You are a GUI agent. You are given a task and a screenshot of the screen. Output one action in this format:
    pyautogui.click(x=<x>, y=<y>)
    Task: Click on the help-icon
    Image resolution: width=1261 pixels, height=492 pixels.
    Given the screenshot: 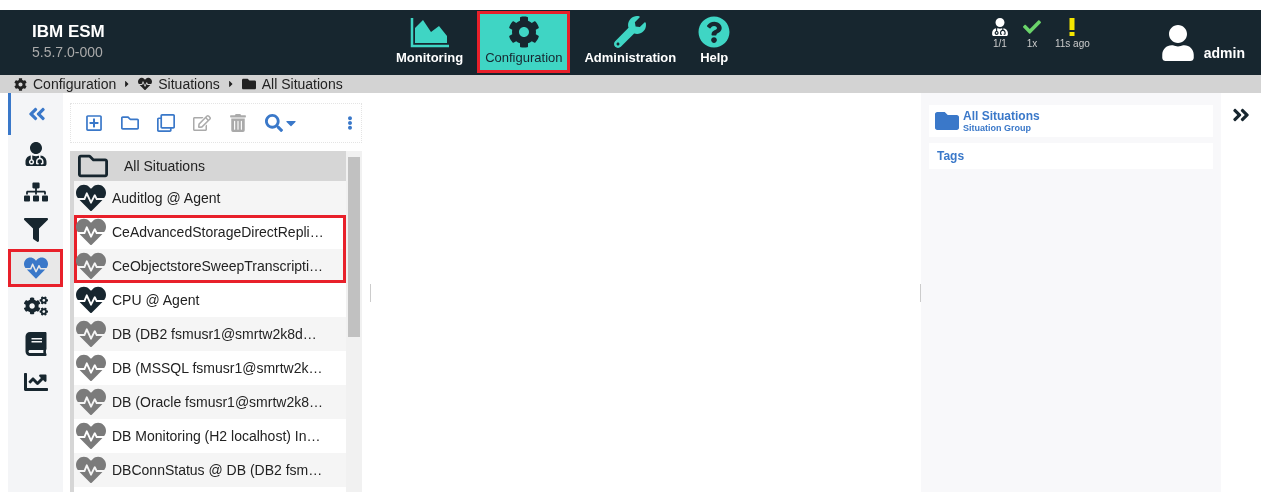 What is the action you would take?
    pyautogui.click(x=714, y=32)
    